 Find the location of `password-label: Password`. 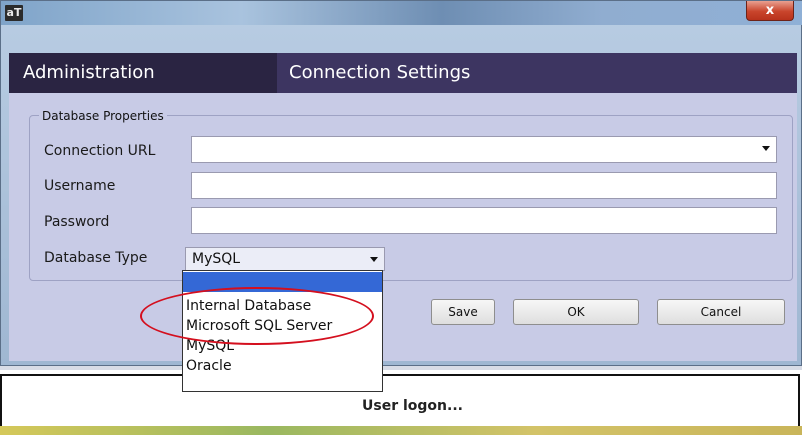

password-label: Password is located at coordinates (77, 222).